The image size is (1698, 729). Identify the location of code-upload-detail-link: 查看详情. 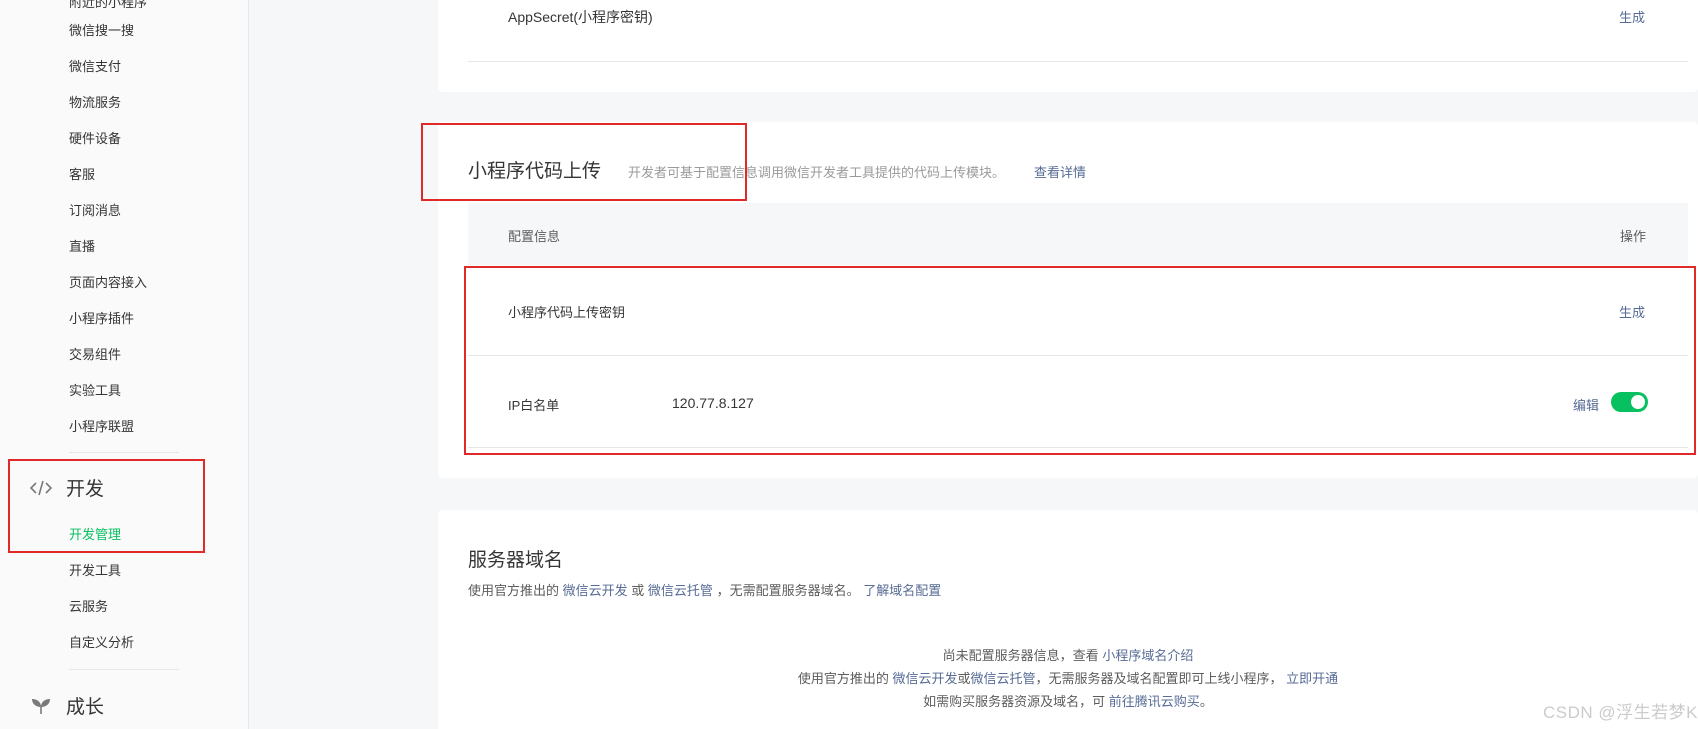
(1060, 171).